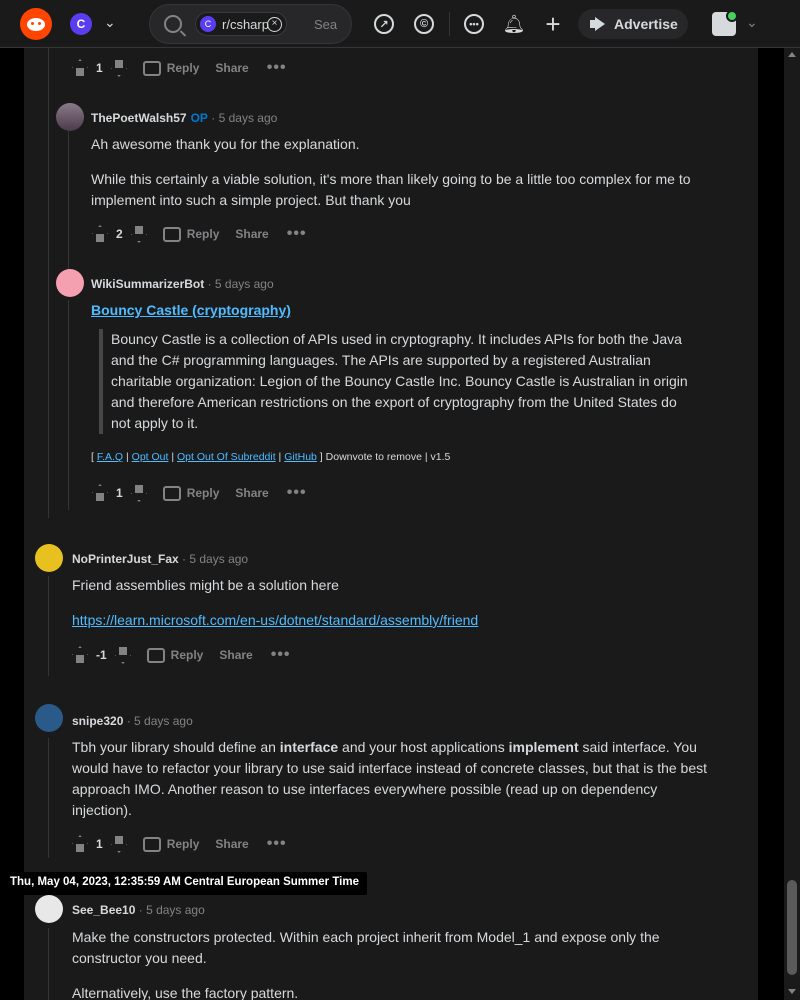 The height and width of the screenshot is (1000, 800). Describe the element at coordinates (384, 24) in the screenshot. I see `popular-icon: ↗` at that location.